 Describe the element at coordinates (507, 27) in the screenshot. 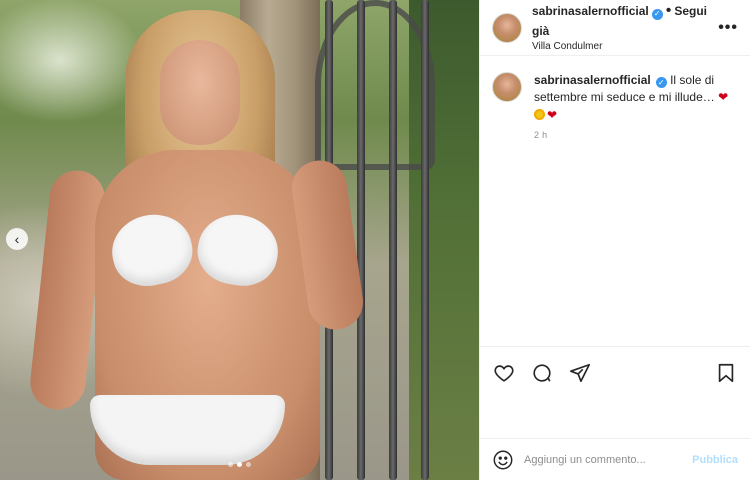

I see `avatar` at that location.